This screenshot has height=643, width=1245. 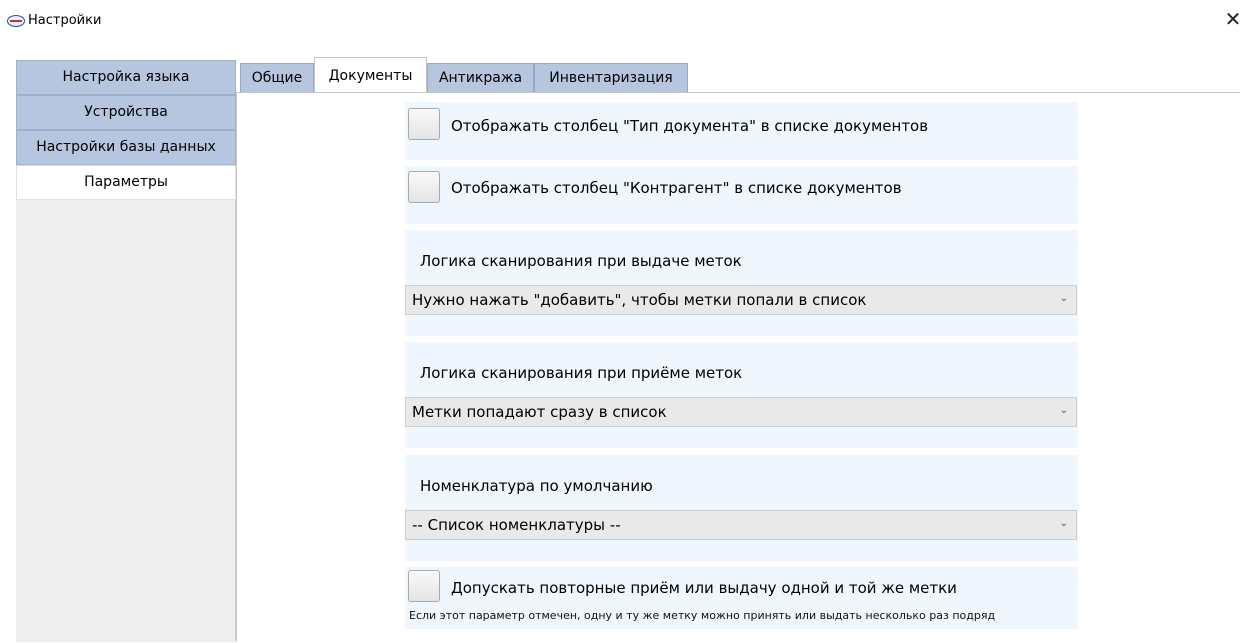 What do you see at coordinates (126, 112) in the screenshot?
I see `sidebar-item-devices: Устройства` at bounding box center [126, 112].